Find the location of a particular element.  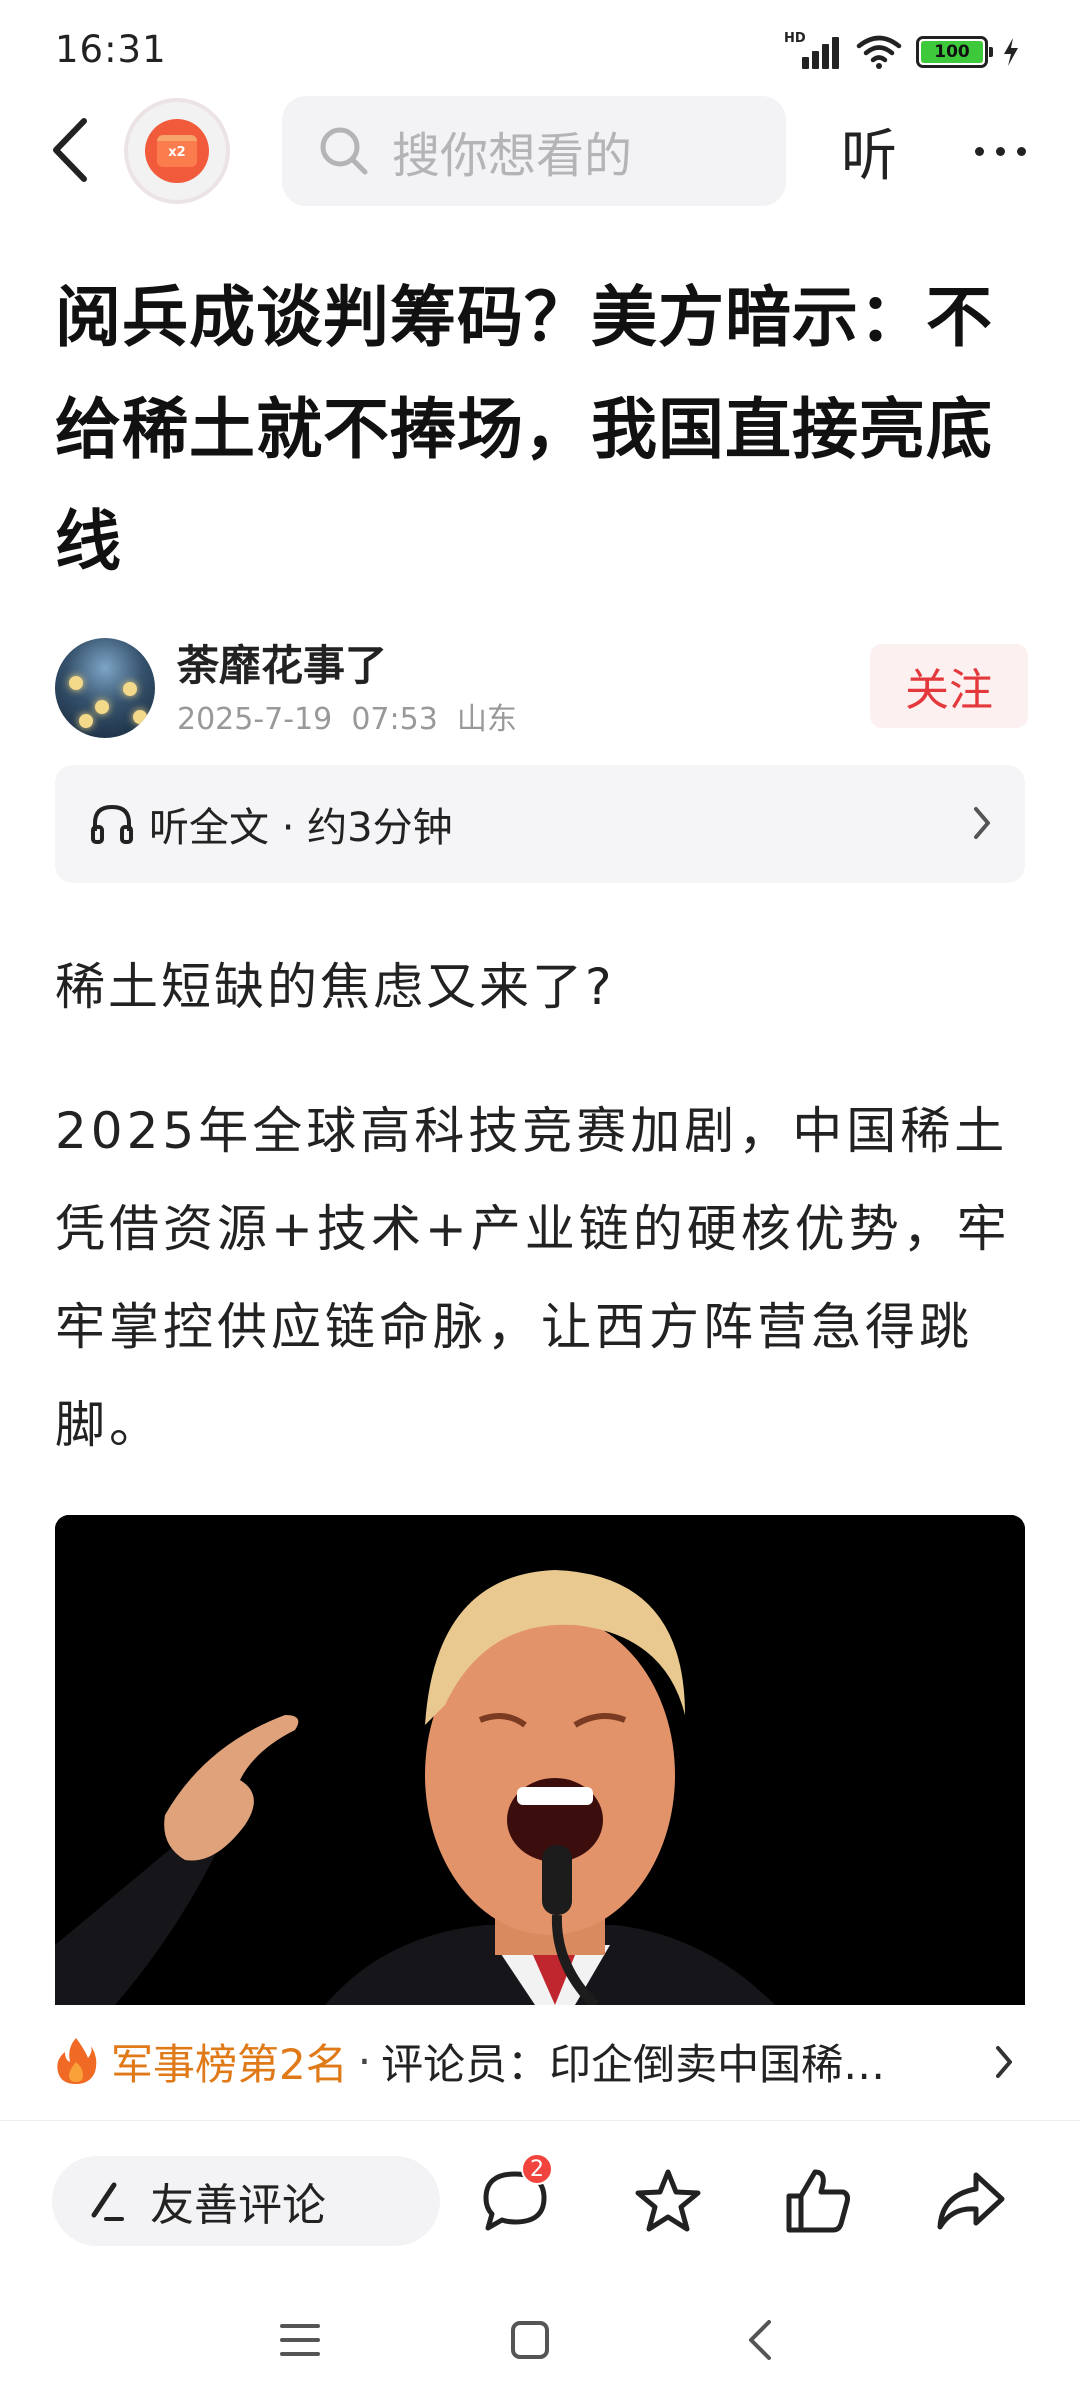

listen-button: 听 is located at coordinates (869, 151).